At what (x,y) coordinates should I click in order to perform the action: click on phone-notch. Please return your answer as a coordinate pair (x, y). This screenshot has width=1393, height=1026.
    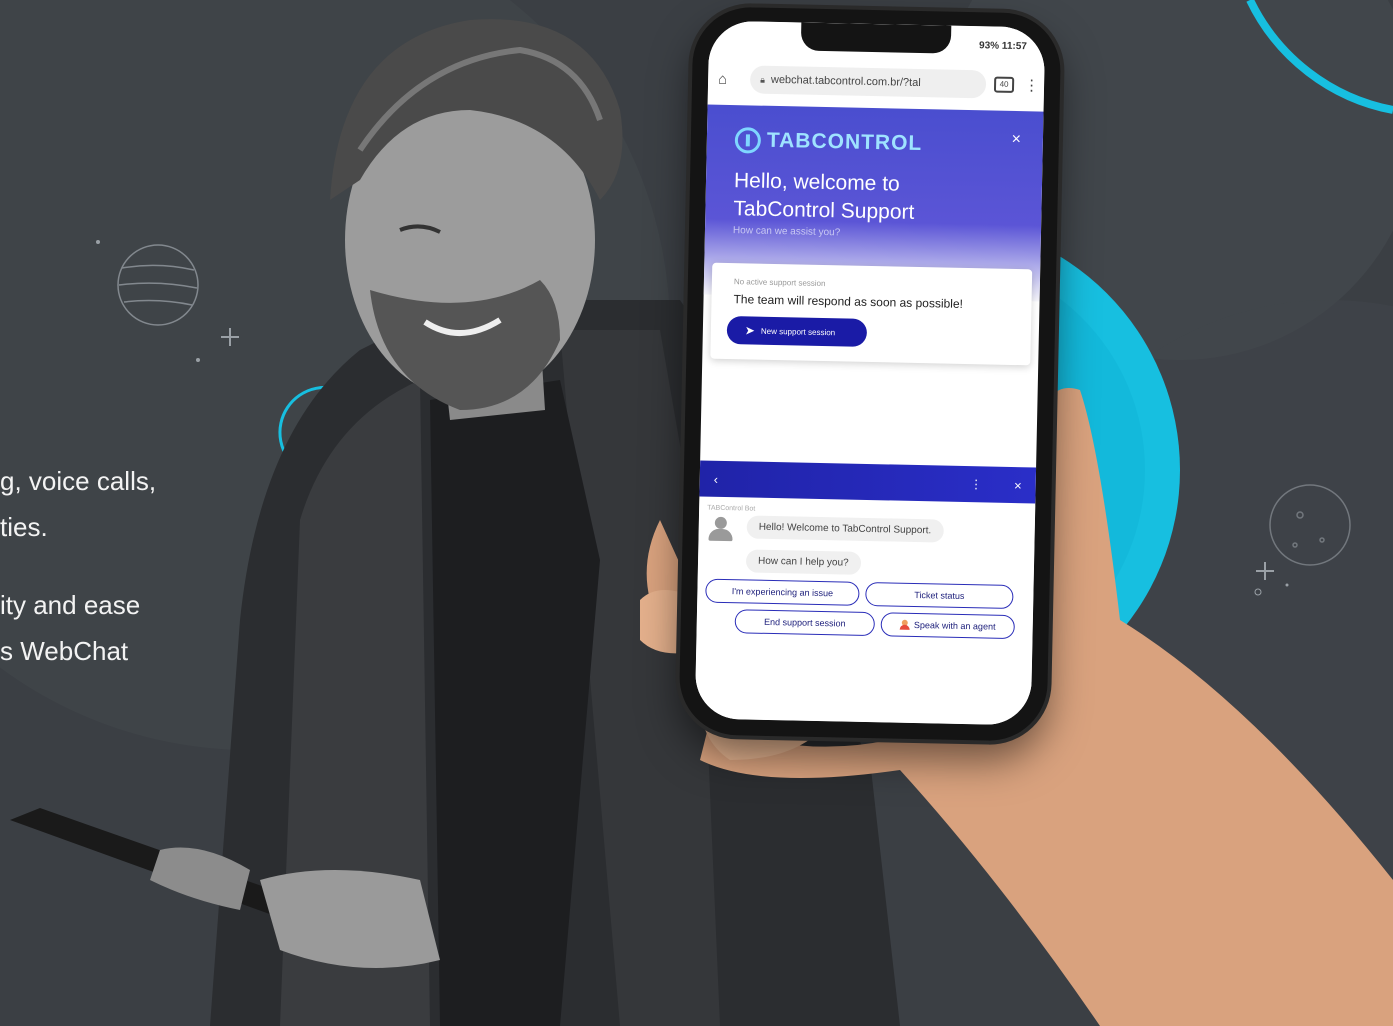
    Looking at the image, I should click on (876, 38).